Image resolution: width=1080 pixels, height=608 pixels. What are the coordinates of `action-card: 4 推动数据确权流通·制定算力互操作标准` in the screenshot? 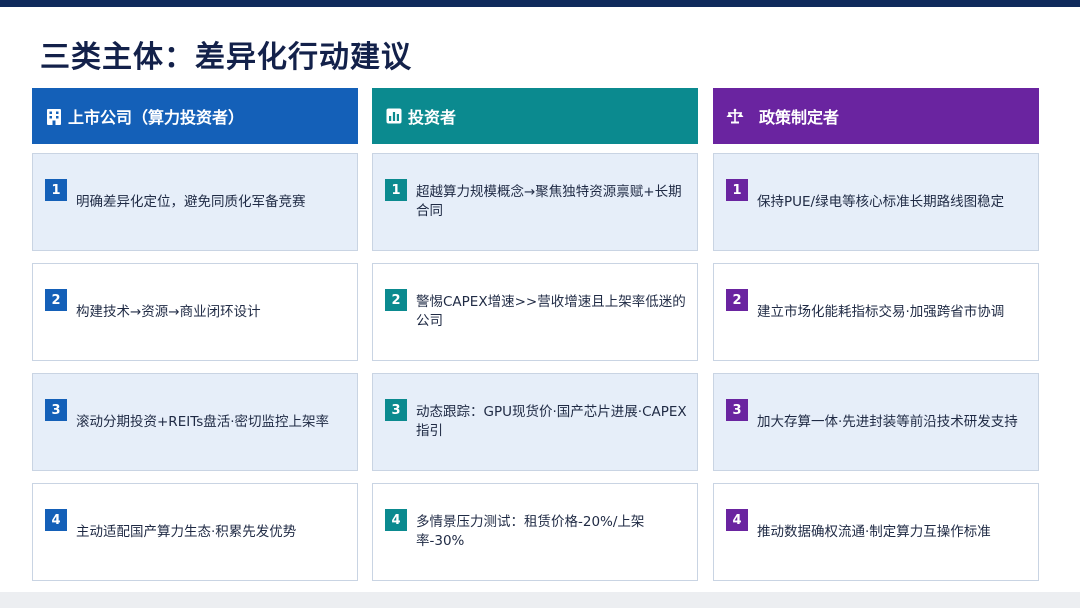 It's located at (876, 532).